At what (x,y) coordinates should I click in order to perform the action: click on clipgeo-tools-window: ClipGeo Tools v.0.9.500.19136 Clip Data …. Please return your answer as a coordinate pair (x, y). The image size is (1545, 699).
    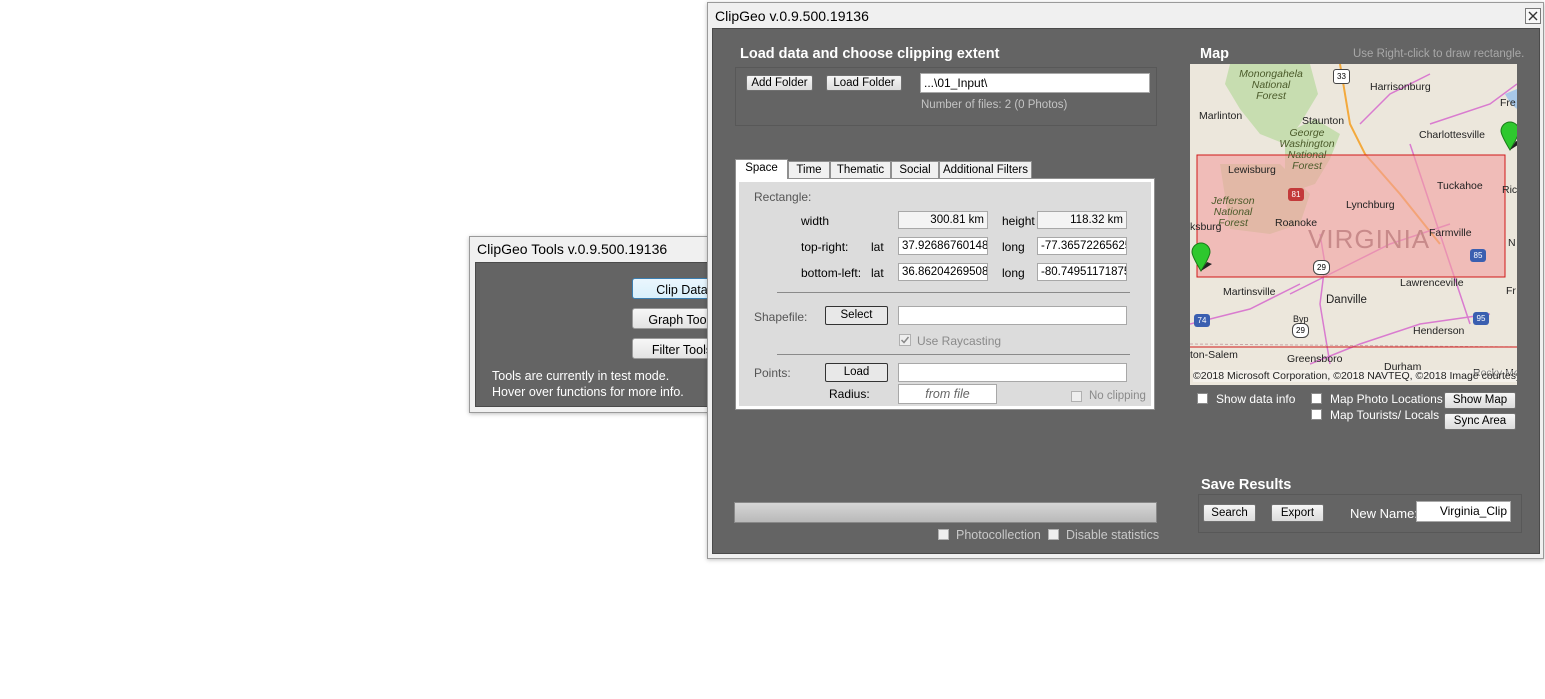
    Looking at the image, I should click on (600, 324).